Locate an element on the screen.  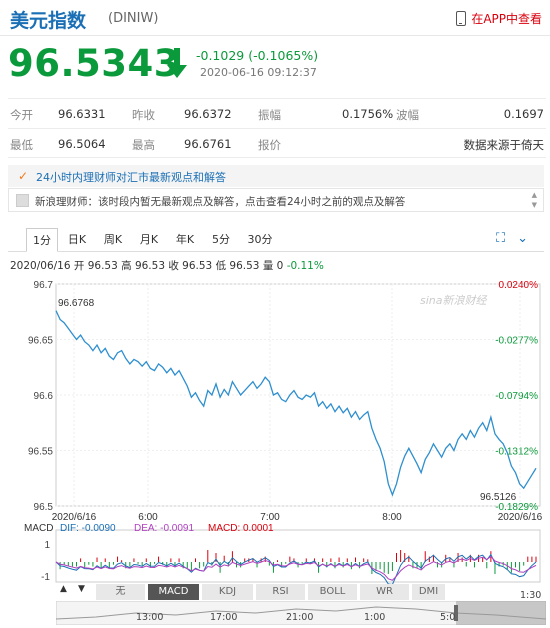
indicator-macd: MACD is located at coordinates (174, 592).